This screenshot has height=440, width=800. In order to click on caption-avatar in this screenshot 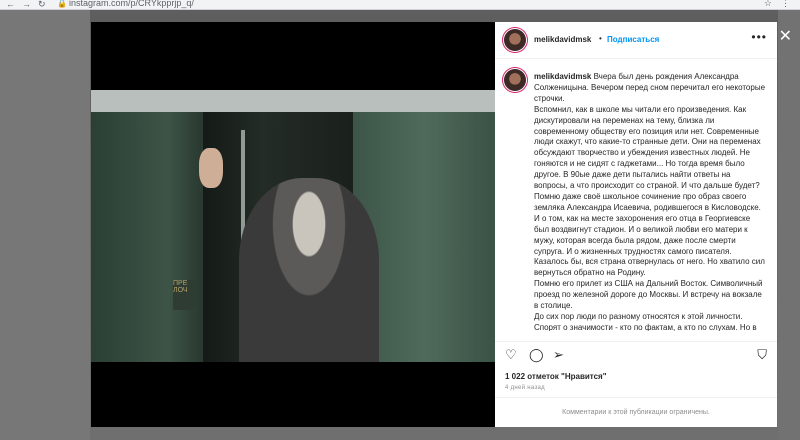, I will do `click(515, 80)`.